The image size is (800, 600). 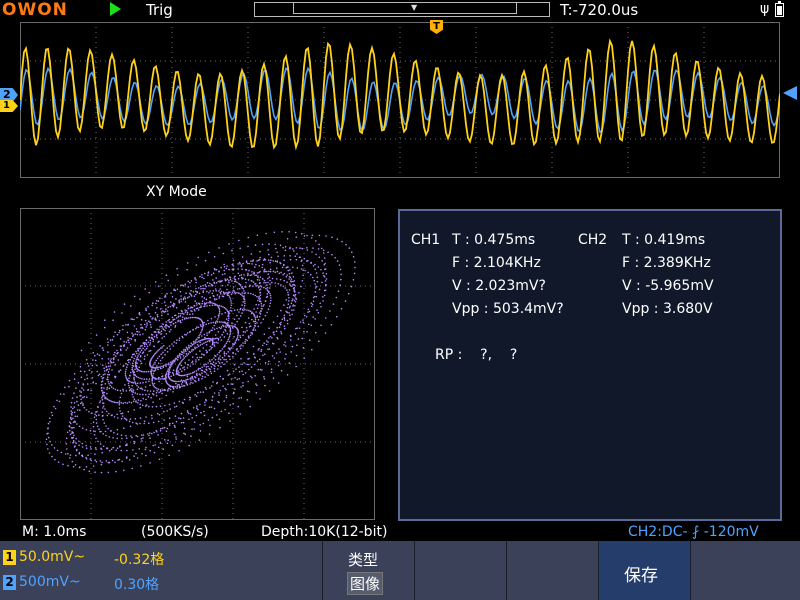 What do you see at coordinates (52, 557) in the screenshot?
I see `ch1-scale: 50.0mV~` at bounding box center [52, 557].